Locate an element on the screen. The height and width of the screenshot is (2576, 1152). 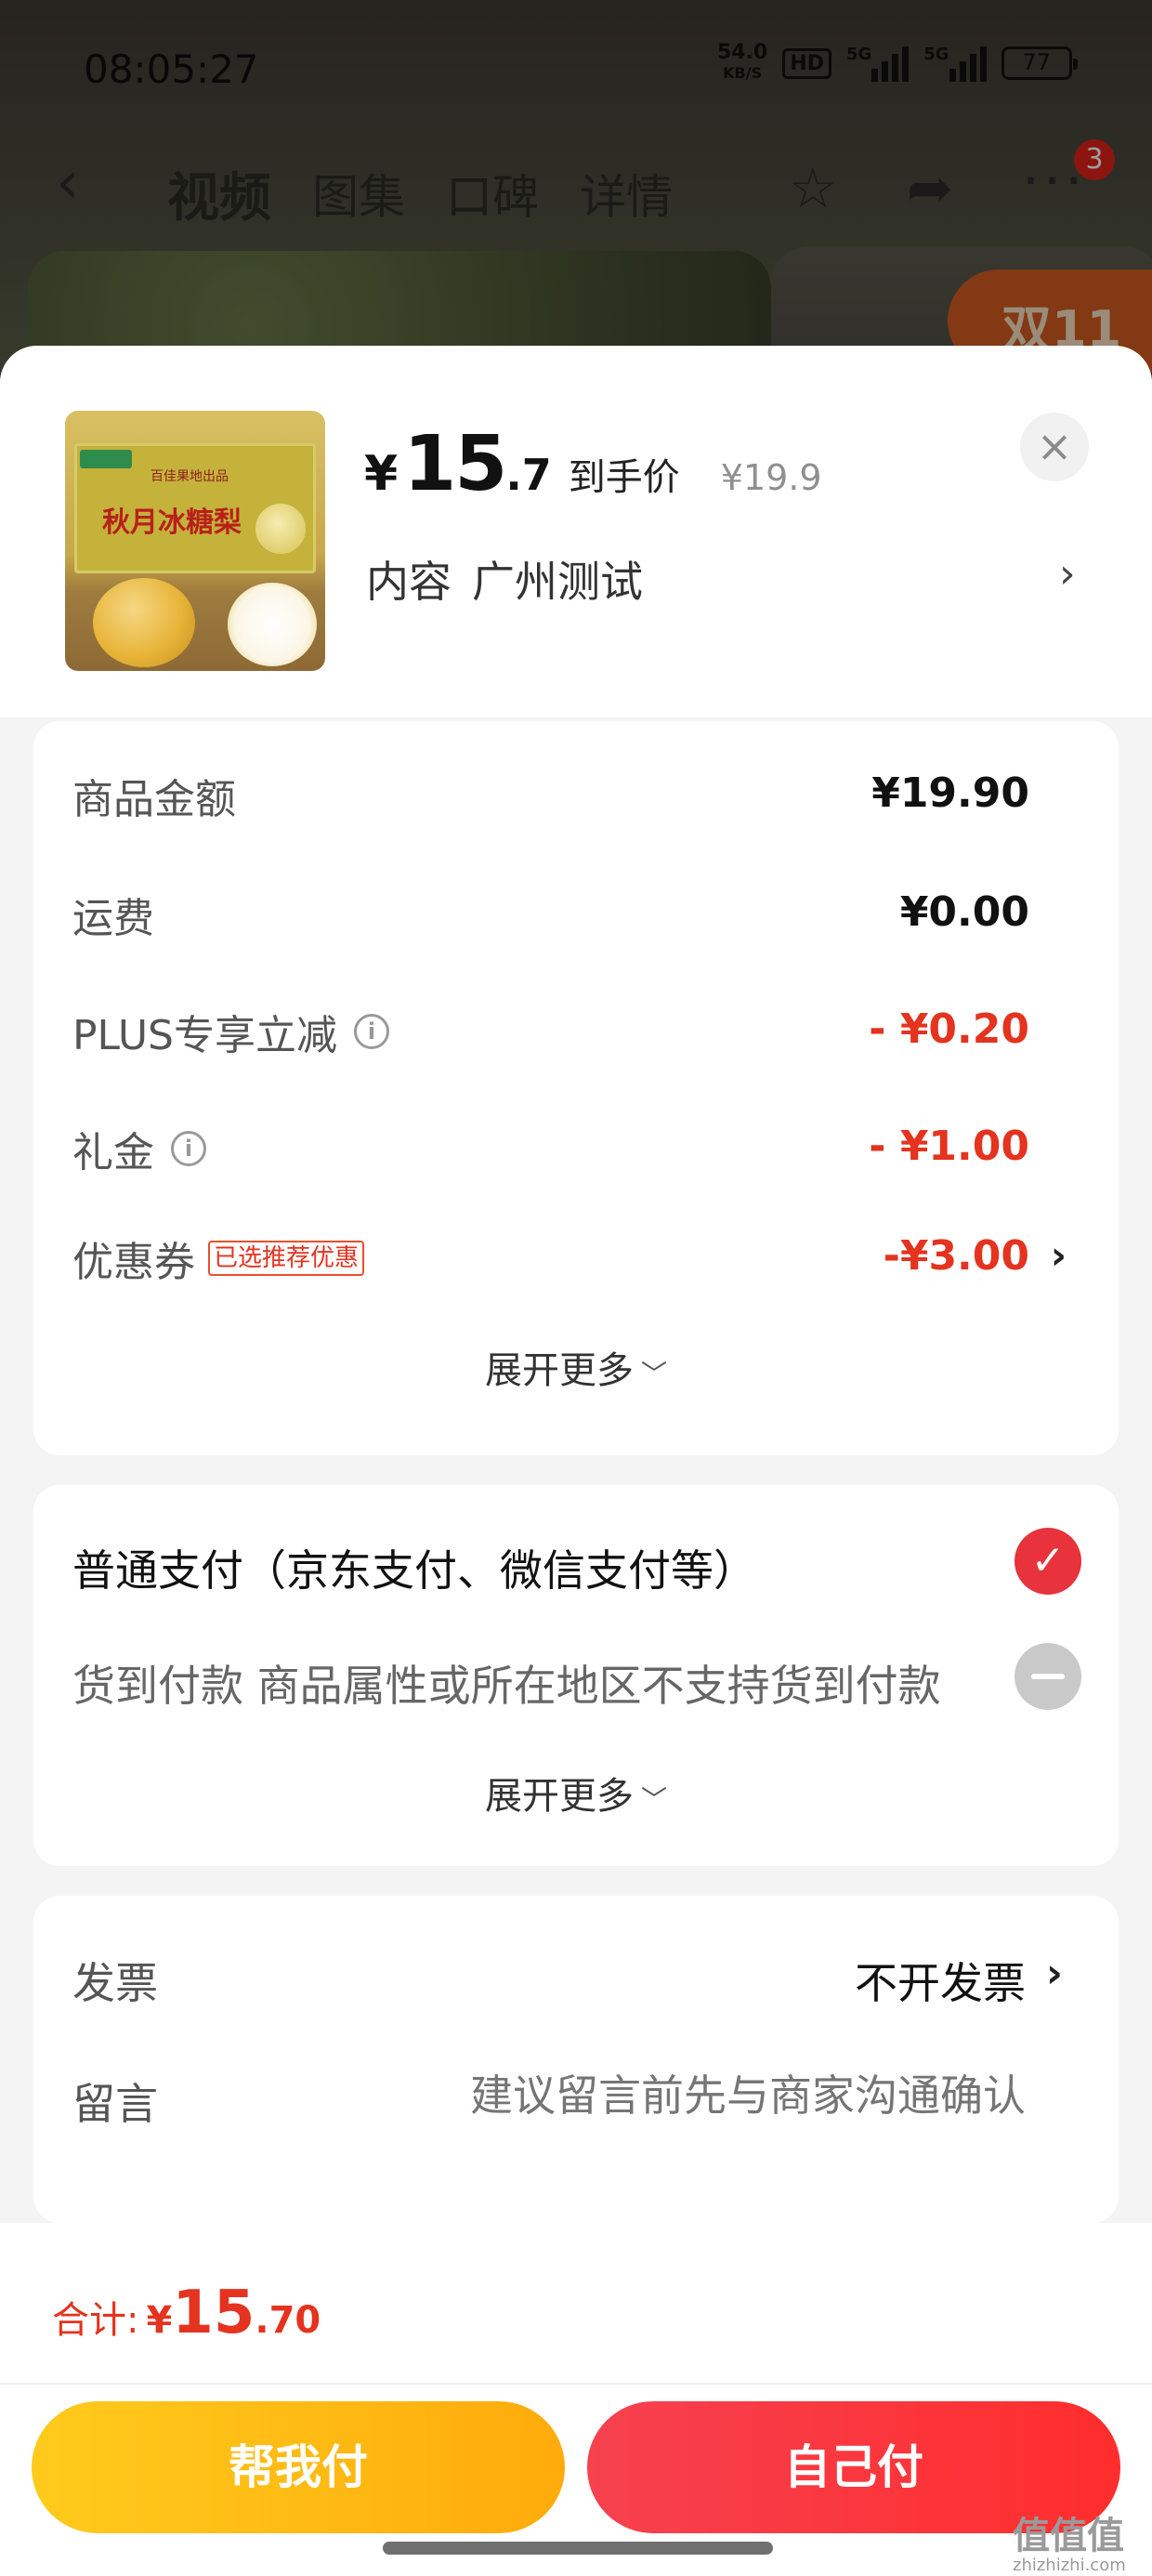
home-indicator is located at coordinates (578, 2548).